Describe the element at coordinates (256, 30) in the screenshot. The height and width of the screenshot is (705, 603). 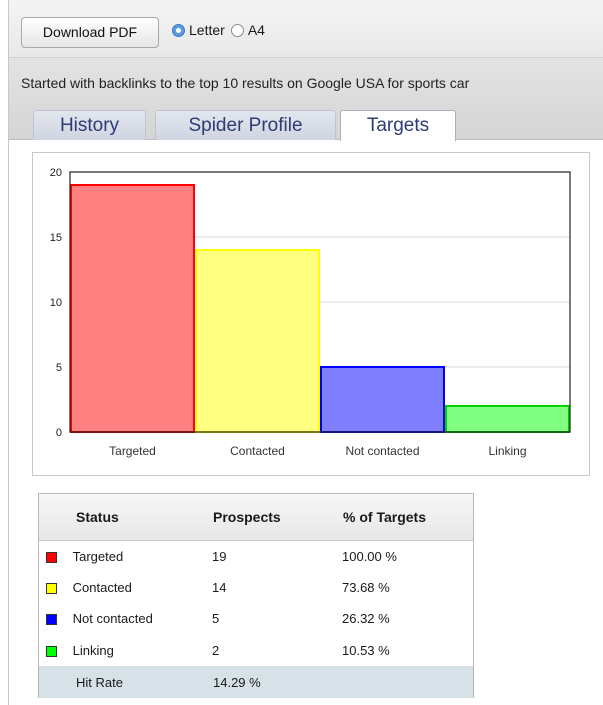
I see `a4-radio-label: A4` at that location.